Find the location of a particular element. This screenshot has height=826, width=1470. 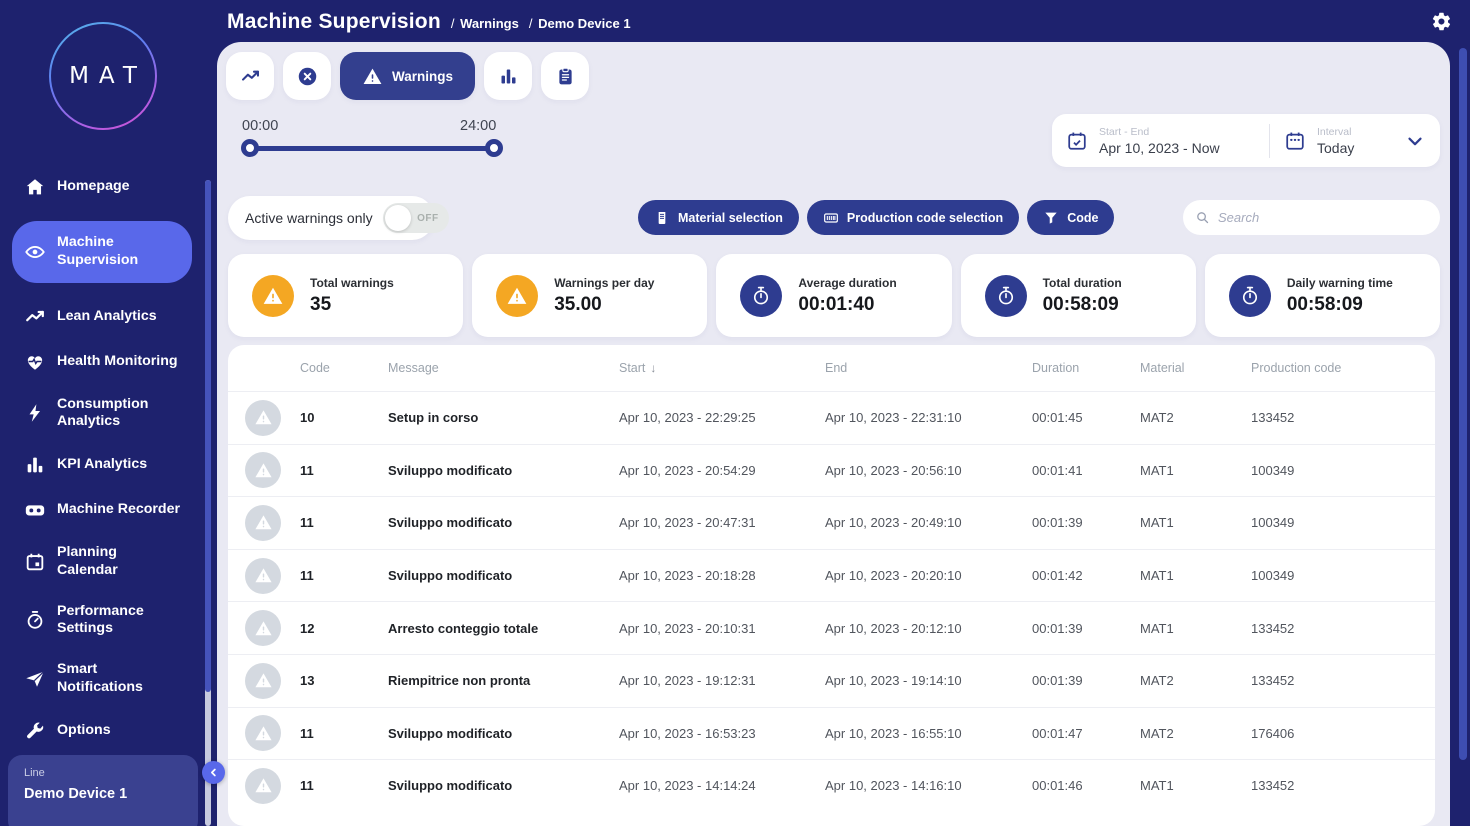

cell-material: MAT1 is located at coordinates (1157, 523).